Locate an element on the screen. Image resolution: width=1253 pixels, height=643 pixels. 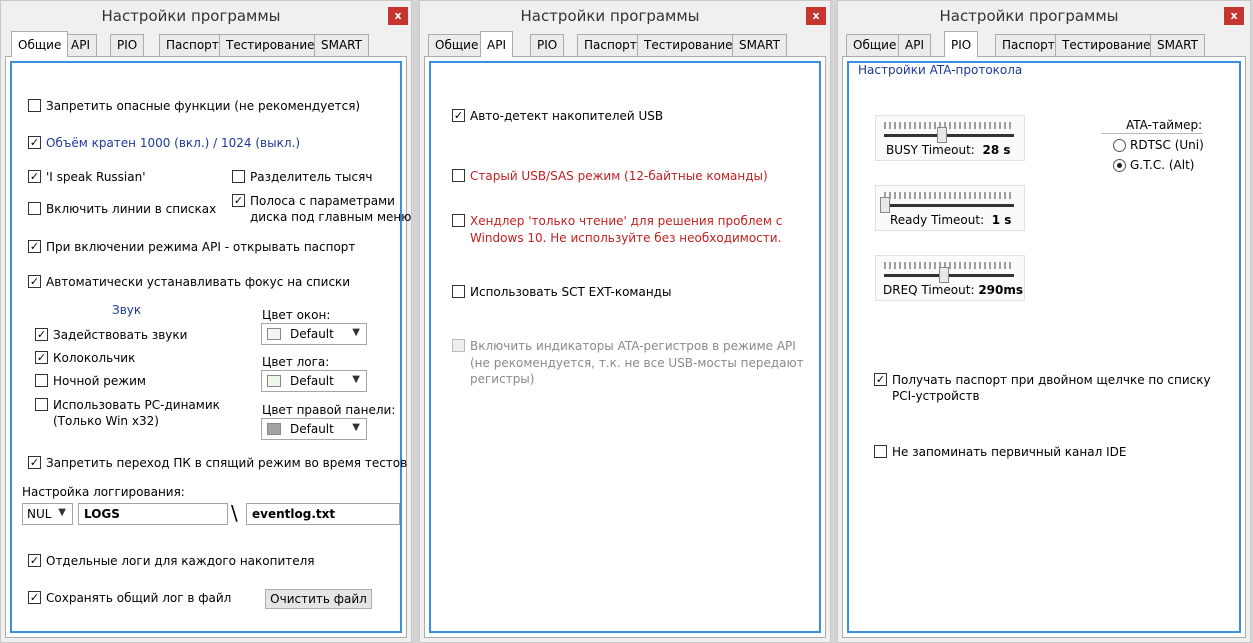
sct-ext-label: Использовать SCT EXT-команды is located at coordinates (571, 292).